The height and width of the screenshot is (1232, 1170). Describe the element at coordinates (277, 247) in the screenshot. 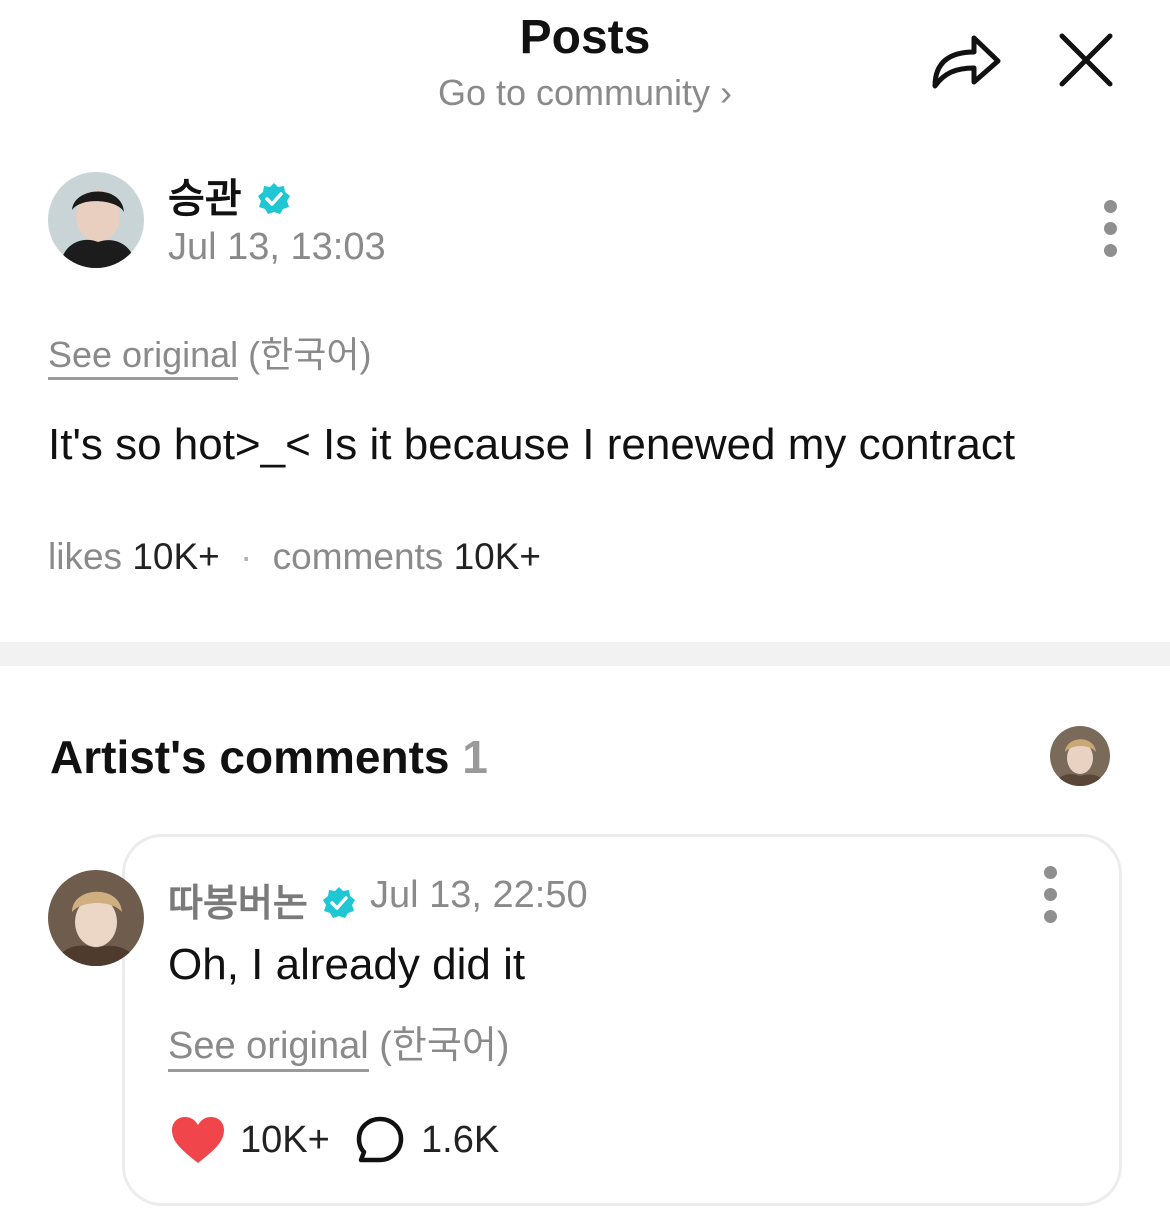

I see `post-timestamp: Jul 13, 13:03` at that location.